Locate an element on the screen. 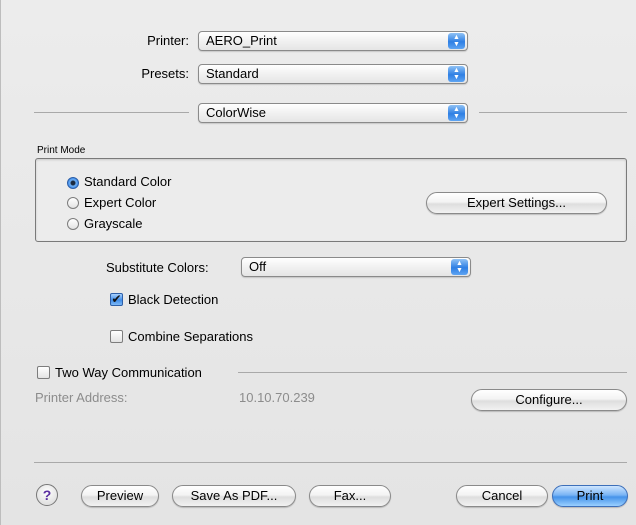 The image size is (636, 525). separator-left is located at coordinates (111, 112).